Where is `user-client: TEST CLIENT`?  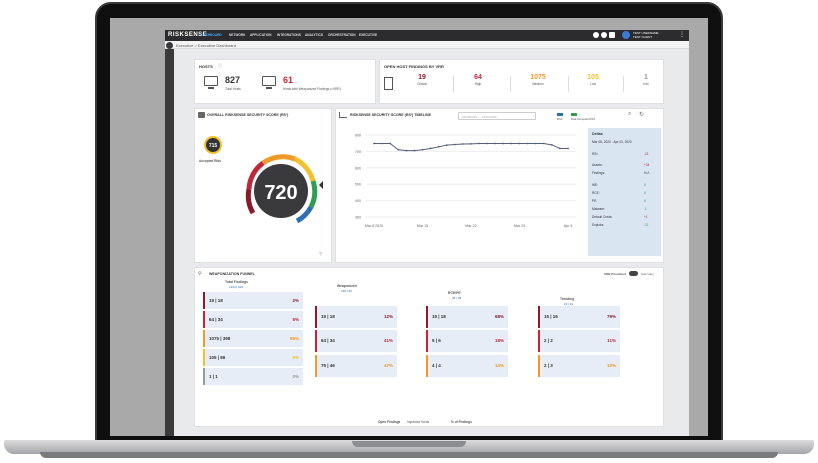 user-client: TEST CLIENT is located at coordinates (643, 36).